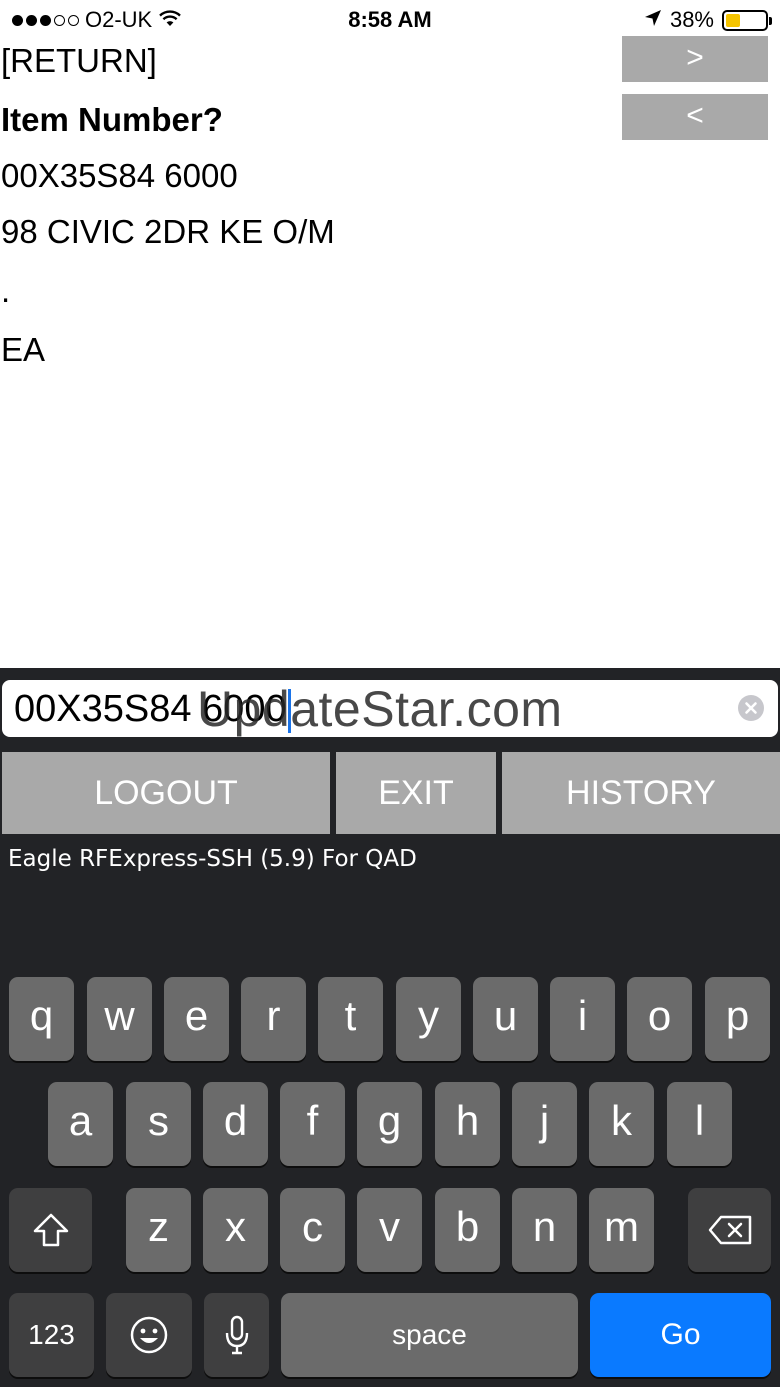 The image size is (780, 1387). Describe the element at coordinates (416, 793) in the screenshot. I see `exit-button: EXIT` at that location.